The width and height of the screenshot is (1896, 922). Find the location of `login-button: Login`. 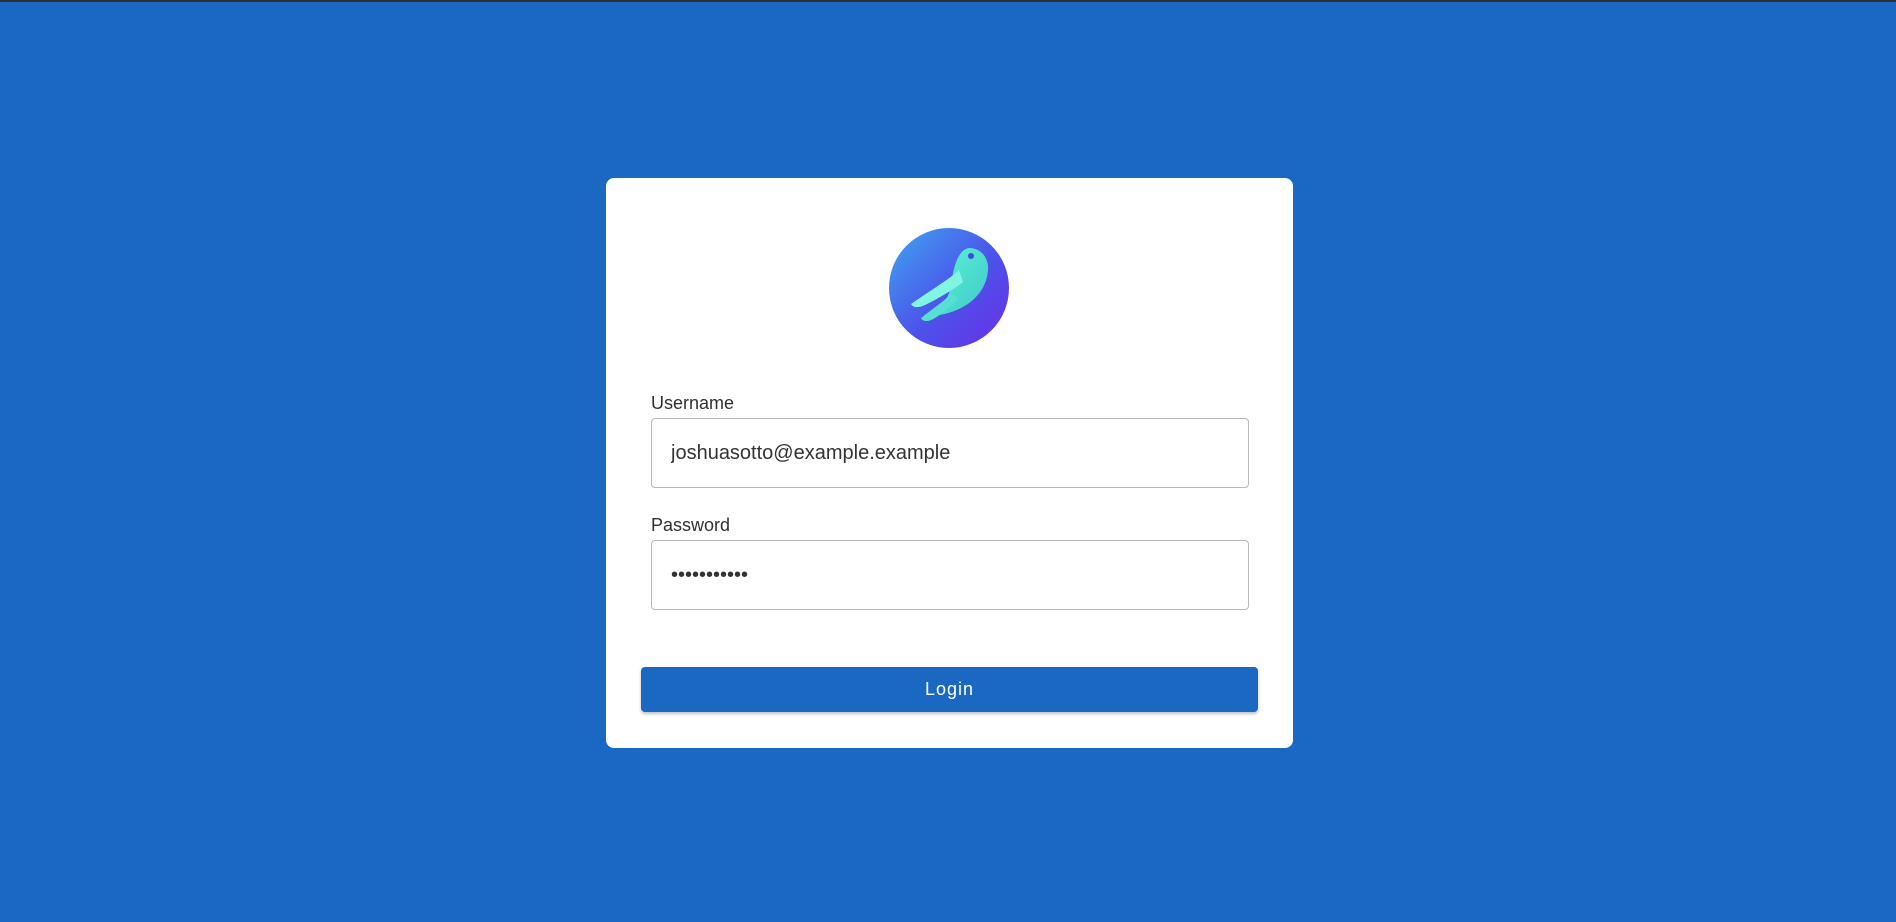

login-button: Login is located at coordinates (949, 689).